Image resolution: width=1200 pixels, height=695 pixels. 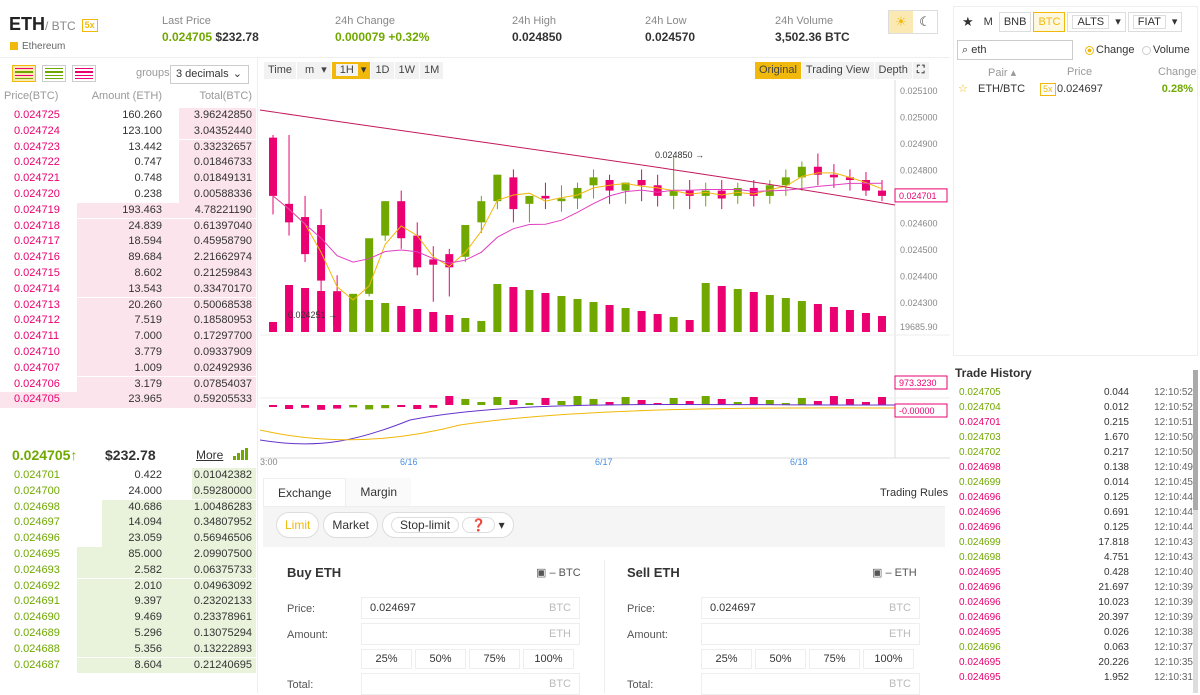 I want to click on bid-row: 0.024695 85.000 2.09907500, so click(x=128, y=555).